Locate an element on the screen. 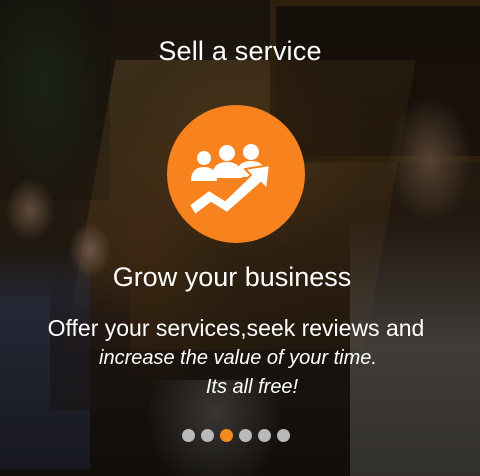 This screenshot has height=476, width=480. business-growth-icon is located at coordinates (236, 174).